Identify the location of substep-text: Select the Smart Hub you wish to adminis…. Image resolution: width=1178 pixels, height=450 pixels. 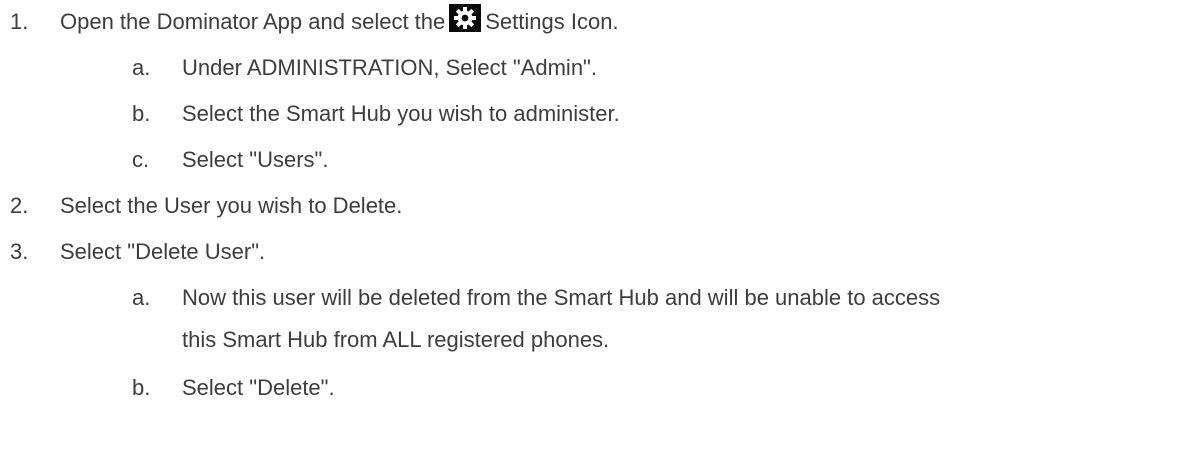
(401, 113).